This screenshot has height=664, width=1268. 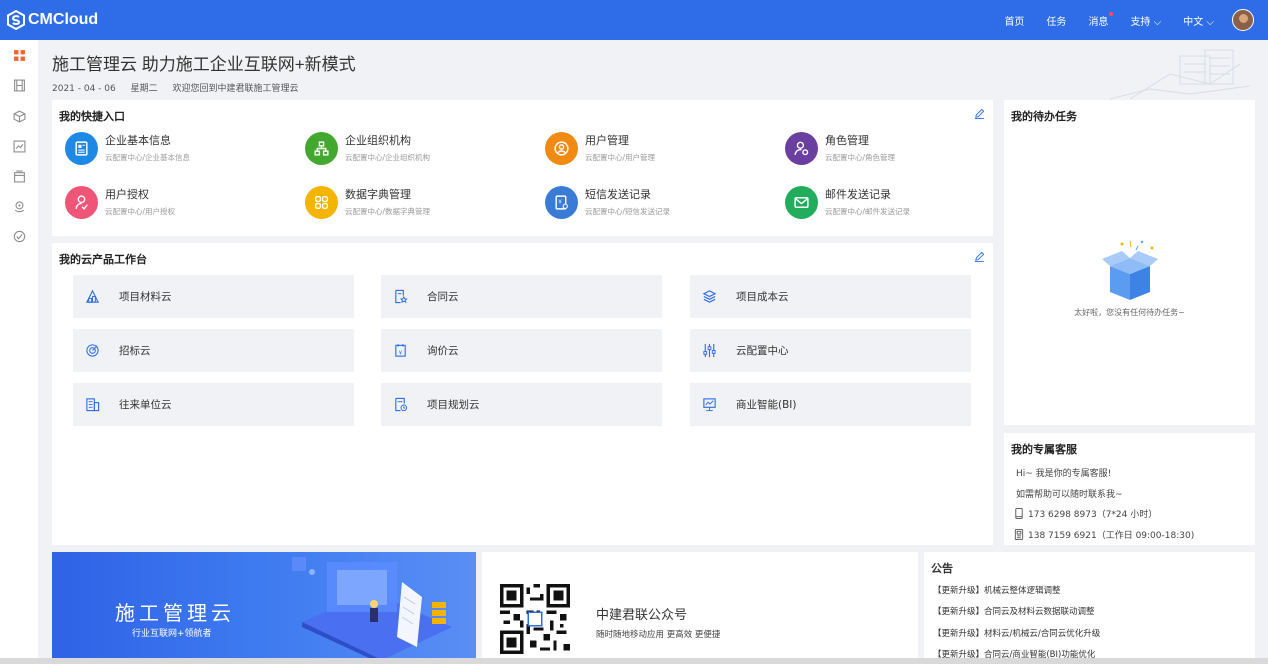 I want to click on user-check-icon, so click(x=81, y=202).